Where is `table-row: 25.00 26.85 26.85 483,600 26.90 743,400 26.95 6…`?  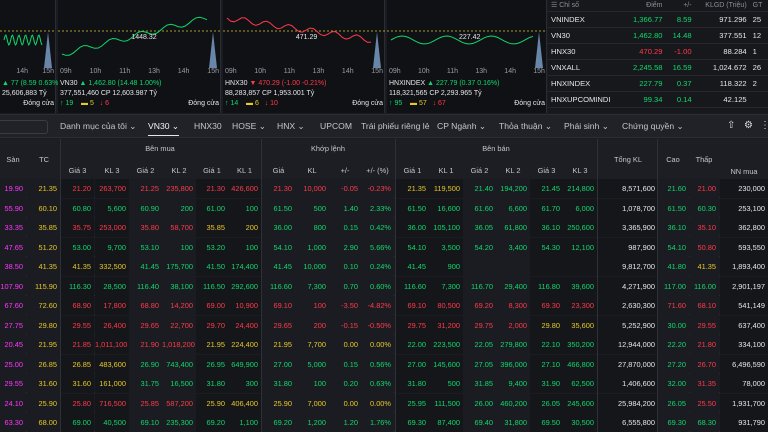 table-row: 25.00 26.85 26.85 483,600 26.90 743,400 26.95 6… is located at coordinates (384, 364).